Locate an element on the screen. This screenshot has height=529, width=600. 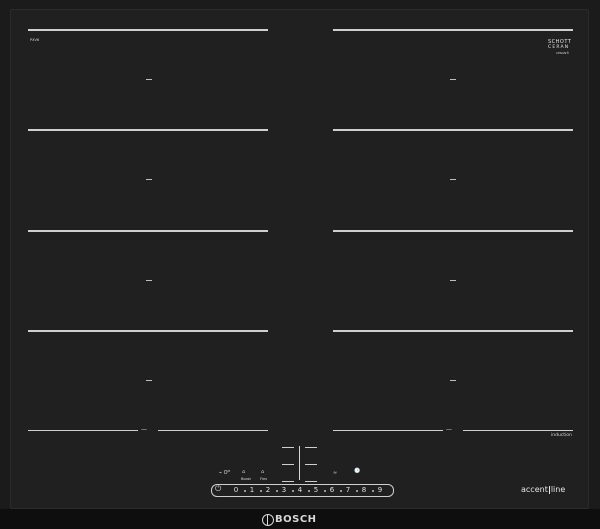
level-3: 3 is located at coordinates (284, 490).